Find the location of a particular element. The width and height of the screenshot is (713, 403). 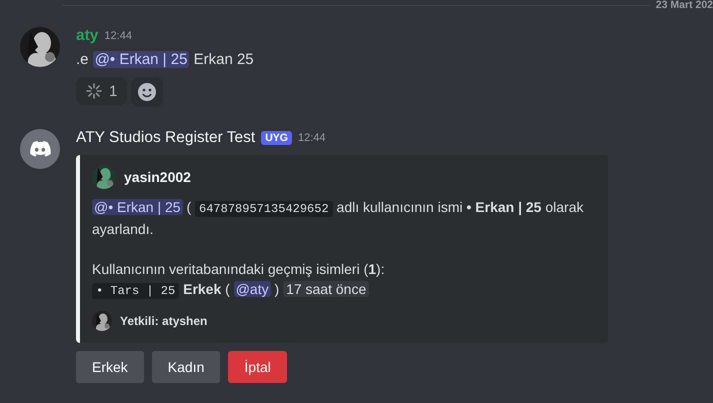

embed-text: @• Erkan | 25 ( 647878957135429652 adlı kullanıcının ismi • Erkan | 25 olarak ayarlandı. is located at coordinates (338, 218).